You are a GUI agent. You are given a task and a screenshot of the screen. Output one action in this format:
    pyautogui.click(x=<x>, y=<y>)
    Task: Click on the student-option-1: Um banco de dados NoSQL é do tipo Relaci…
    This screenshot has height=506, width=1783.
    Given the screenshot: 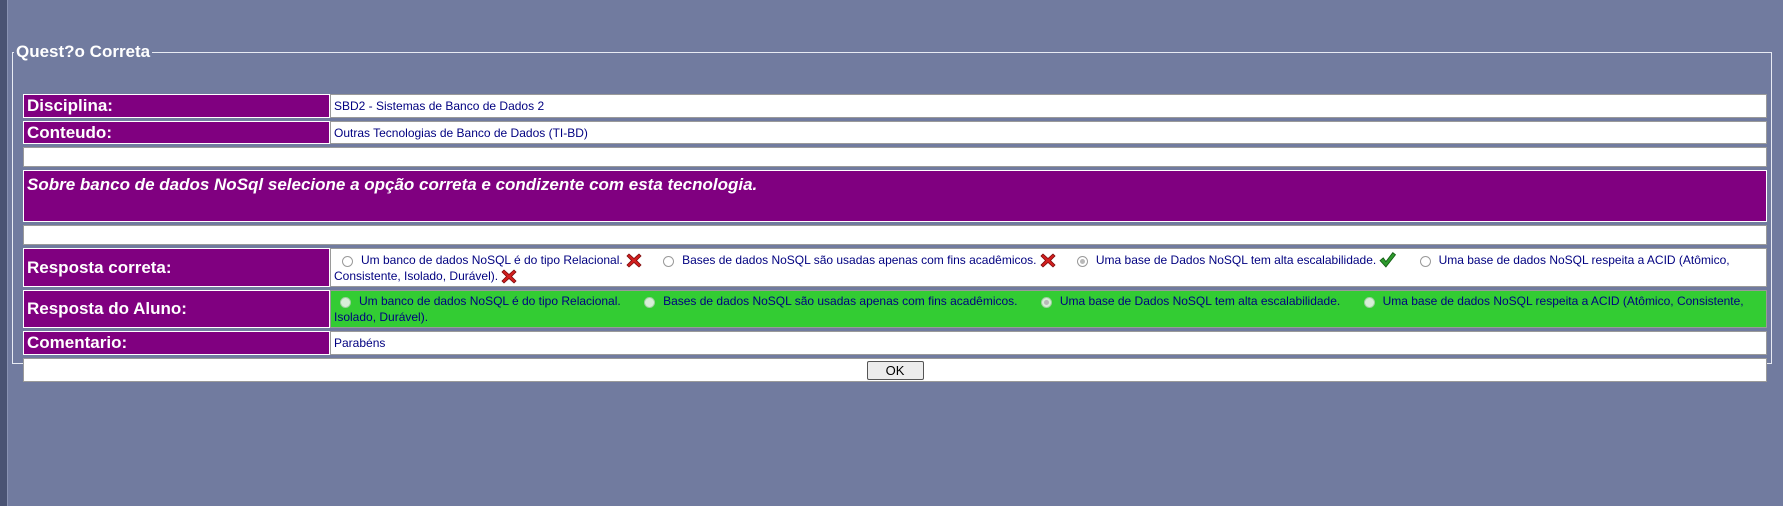 What is the action you would take?
    pyautogui.click(x=477, y=301)
    